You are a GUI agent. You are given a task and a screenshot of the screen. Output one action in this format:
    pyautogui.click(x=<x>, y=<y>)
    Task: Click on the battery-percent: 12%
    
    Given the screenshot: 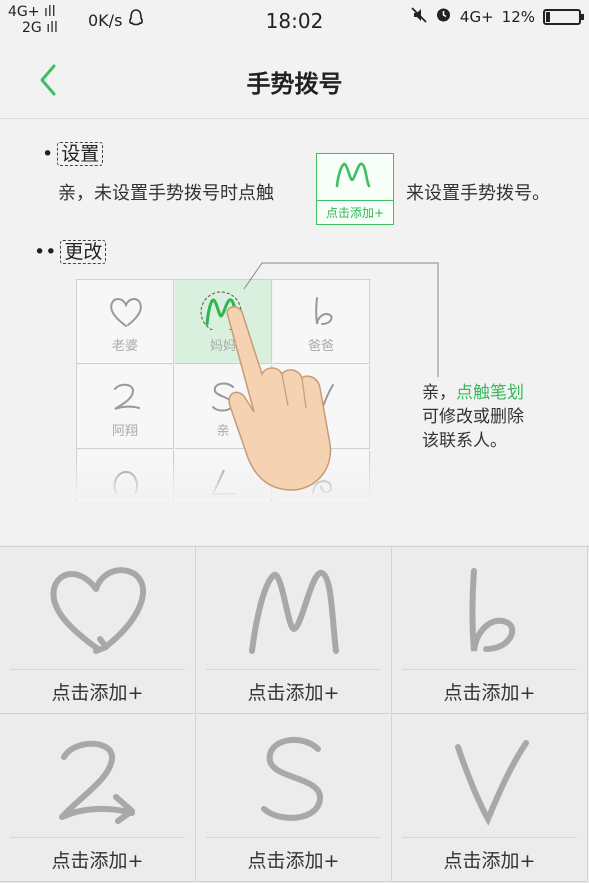 What is the action you would take?
    pyautogui.click(x=518, y=16)
    